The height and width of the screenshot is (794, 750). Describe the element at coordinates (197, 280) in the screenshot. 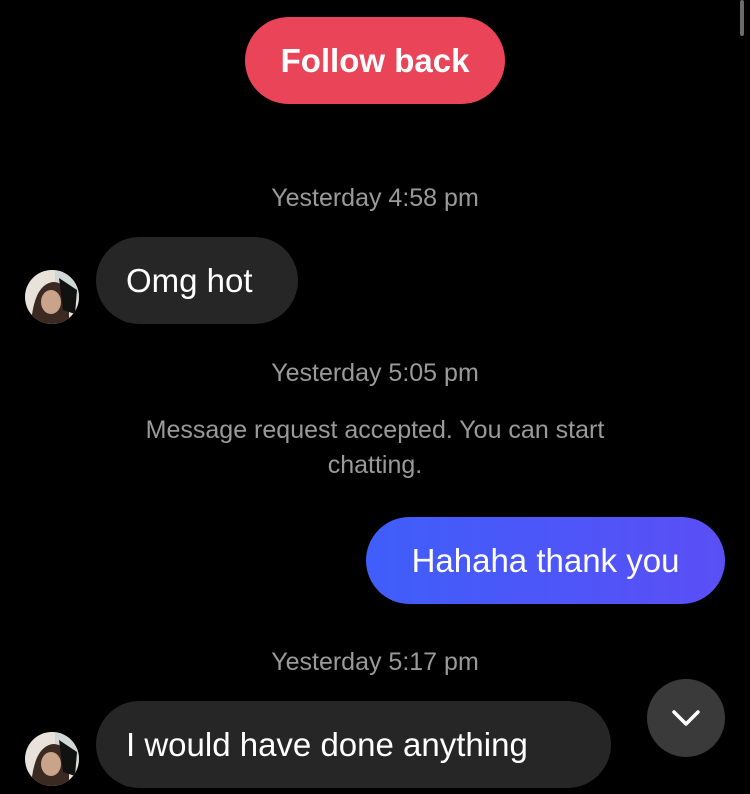

I see `message-bubble-incoming: Omg hot` at that location.